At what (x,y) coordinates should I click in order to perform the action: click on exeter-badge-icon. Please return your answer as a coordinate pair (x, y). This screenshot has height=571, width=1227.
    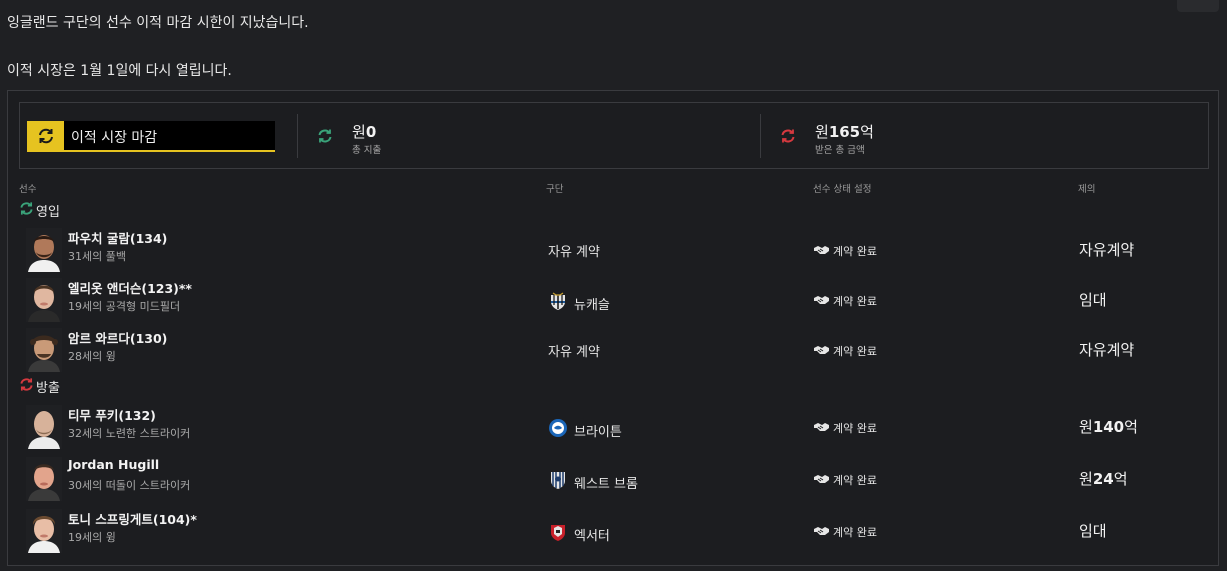
    Looking at the image, I should click on (558, 534).